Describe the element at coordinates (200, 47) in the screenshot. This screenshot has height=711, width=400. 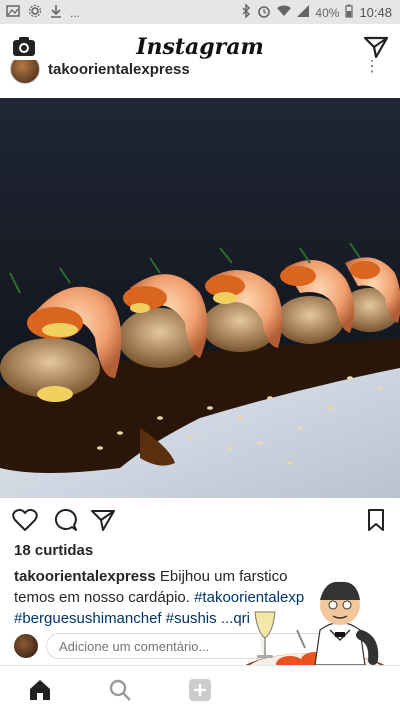
I see `app-title: Instagram` at that location.